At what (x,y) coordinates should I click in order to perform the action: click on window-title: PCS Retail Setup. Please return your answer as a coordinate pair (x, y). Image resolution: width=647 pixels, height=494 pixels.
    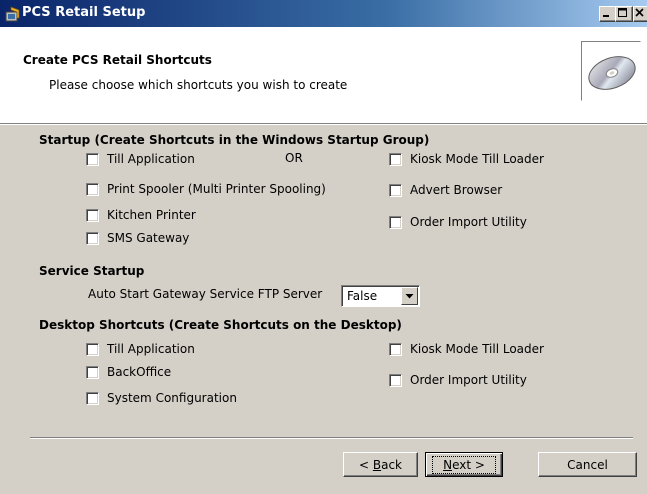
    Looking at the image, I should click on (84, 12).